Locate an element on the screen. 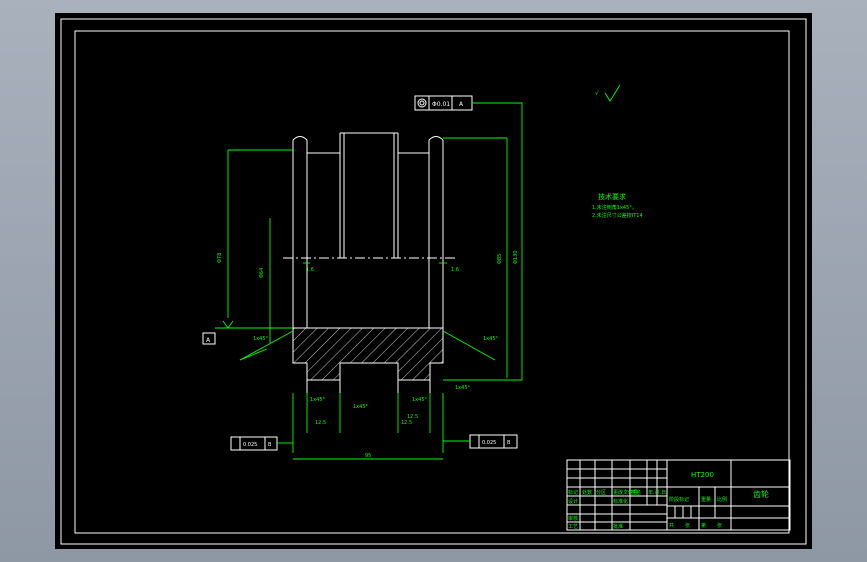  svg-text: 阶段标记 is located at coordinates (679, 499).